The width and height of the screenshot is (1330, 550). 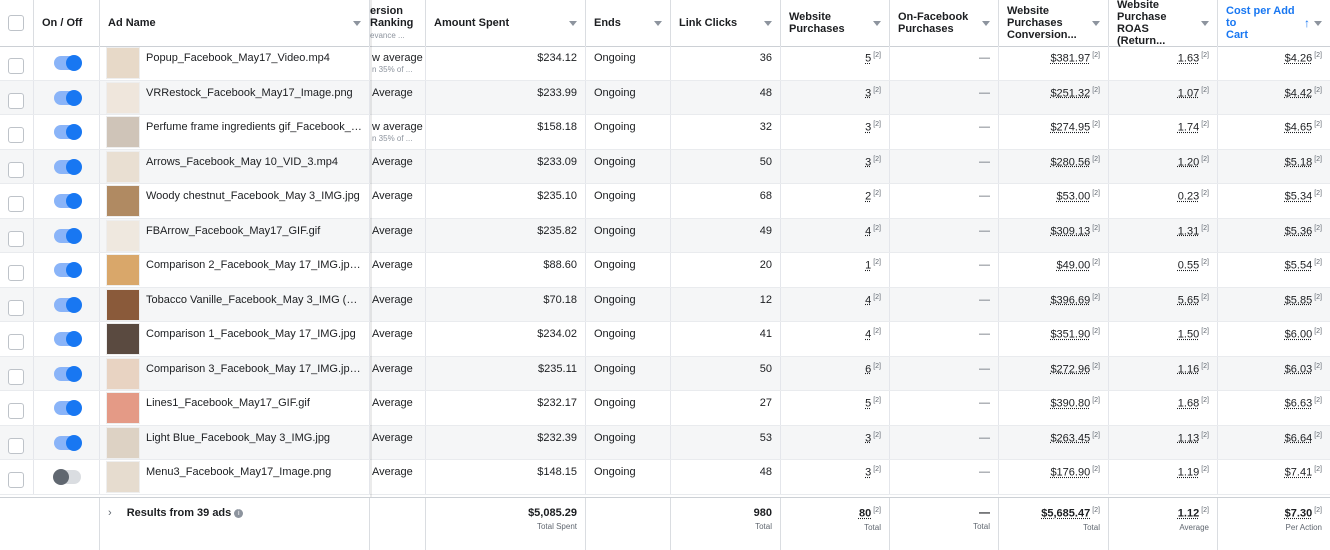 I want to click on chevron-right-icon: ›, so click(x=110, y=513).